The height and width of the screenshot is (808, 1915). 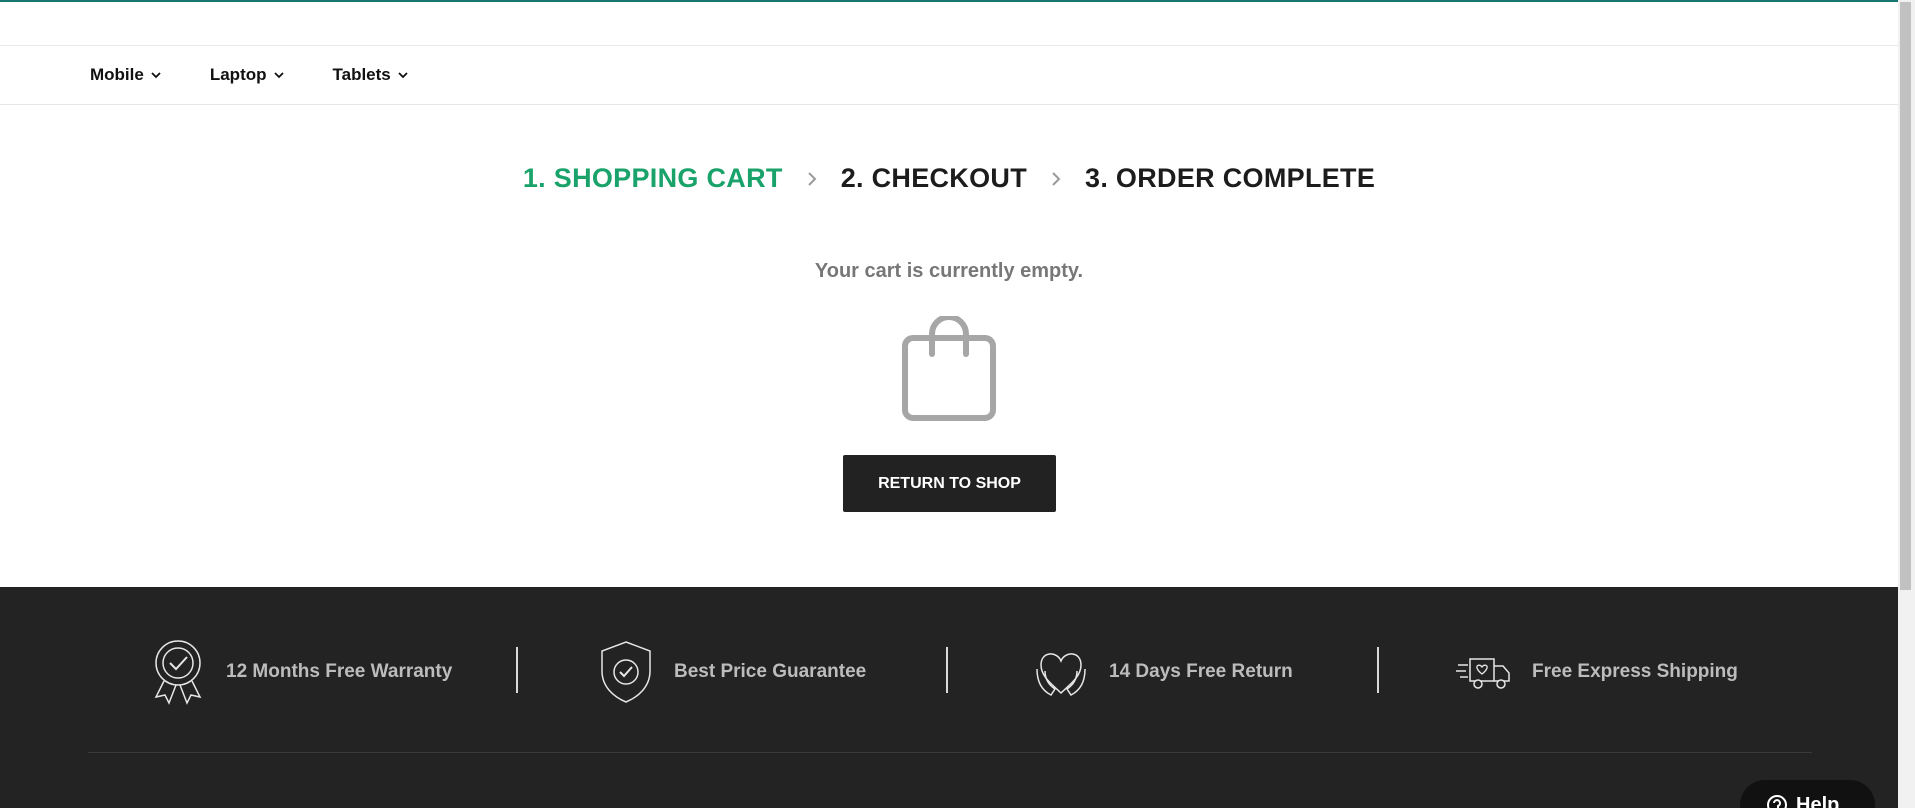 What do you see at coordinates (950, 752) in the screenshot?
I see `footer-divider` at bounding box center [950, 752].